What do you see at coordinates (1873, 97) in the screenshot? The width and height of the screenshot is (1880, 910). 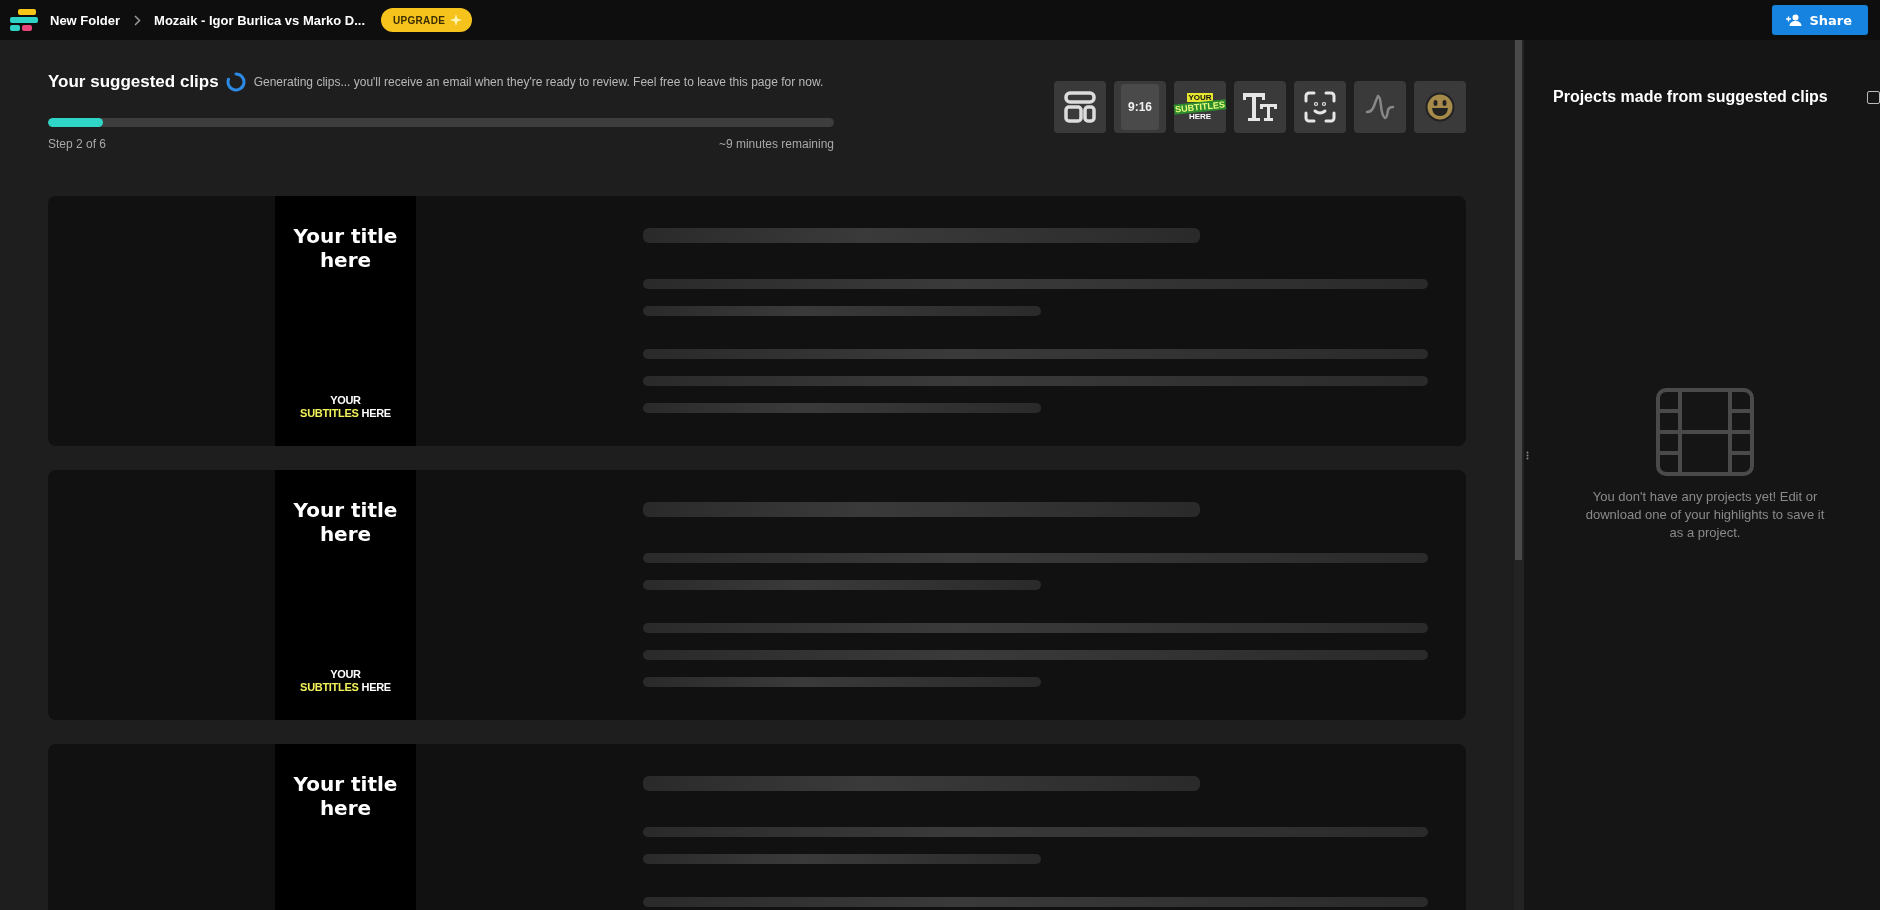 I see `checkbox` at bounding box center [1873, 97].